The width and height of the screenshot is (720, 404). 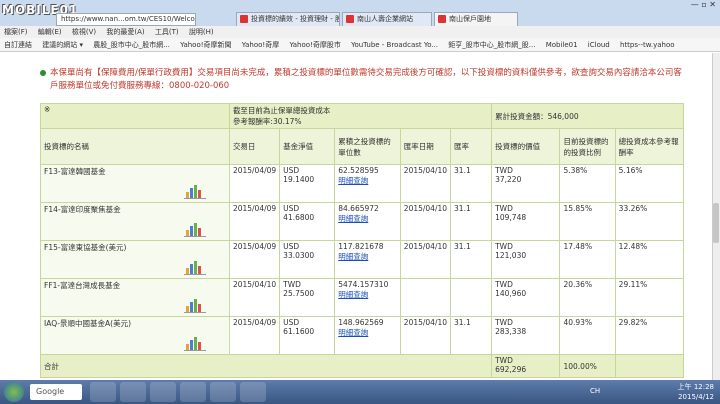 I want to click on media-player-taskbar-icon, so click(x=163, y=392).